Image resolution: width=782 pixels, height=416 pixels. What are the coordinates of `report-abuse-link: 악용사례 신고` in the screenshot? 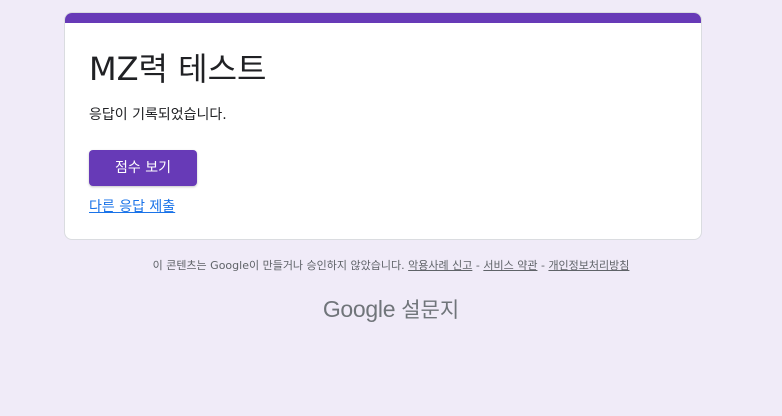 It's located at (440, 265).